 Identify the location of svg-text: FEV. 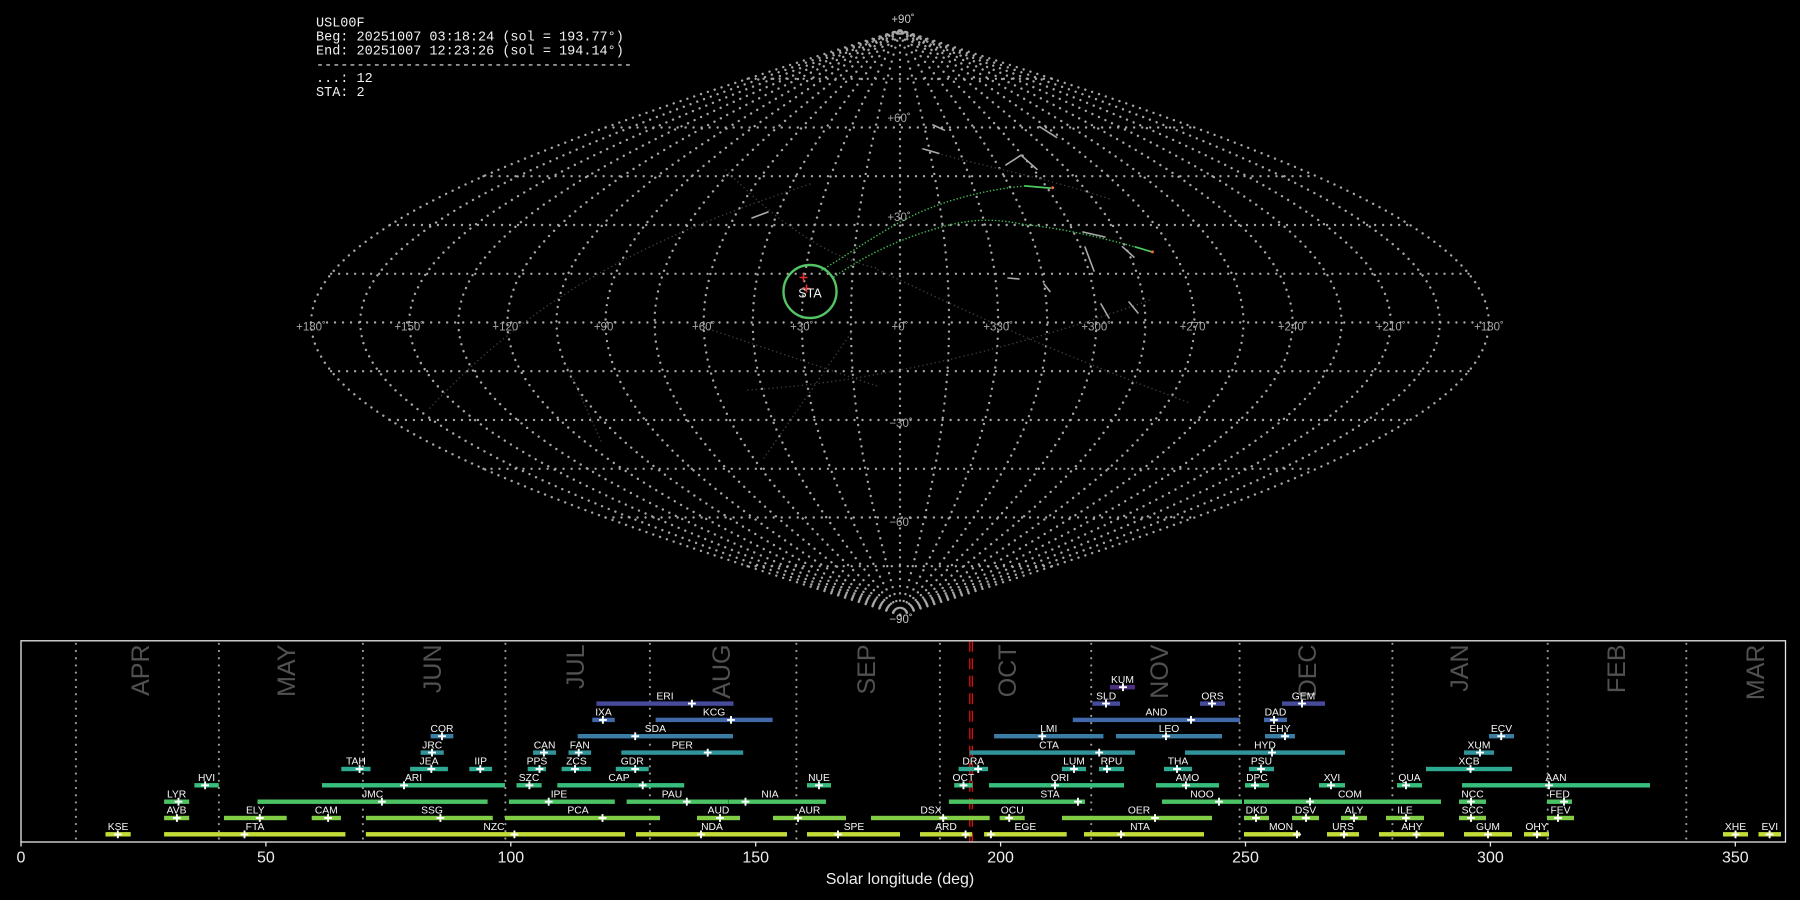
(1560, 811).